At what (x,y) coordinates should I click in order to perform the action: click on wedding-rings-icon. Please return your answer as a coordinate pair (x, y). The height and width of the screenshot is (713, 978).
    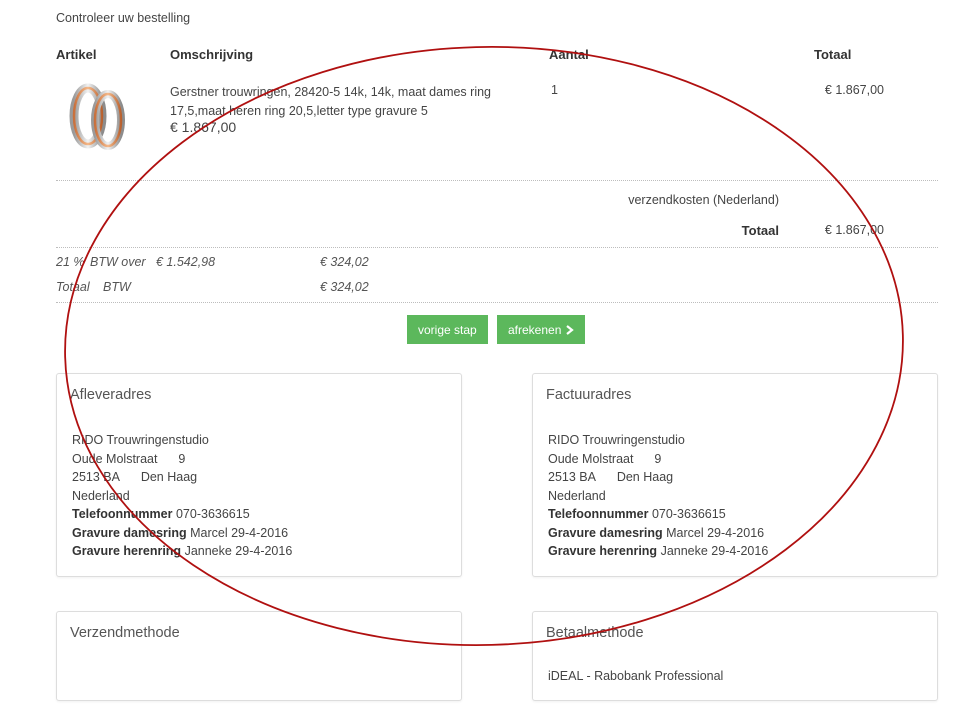
    Looking at the image, I should click on (97, 116).